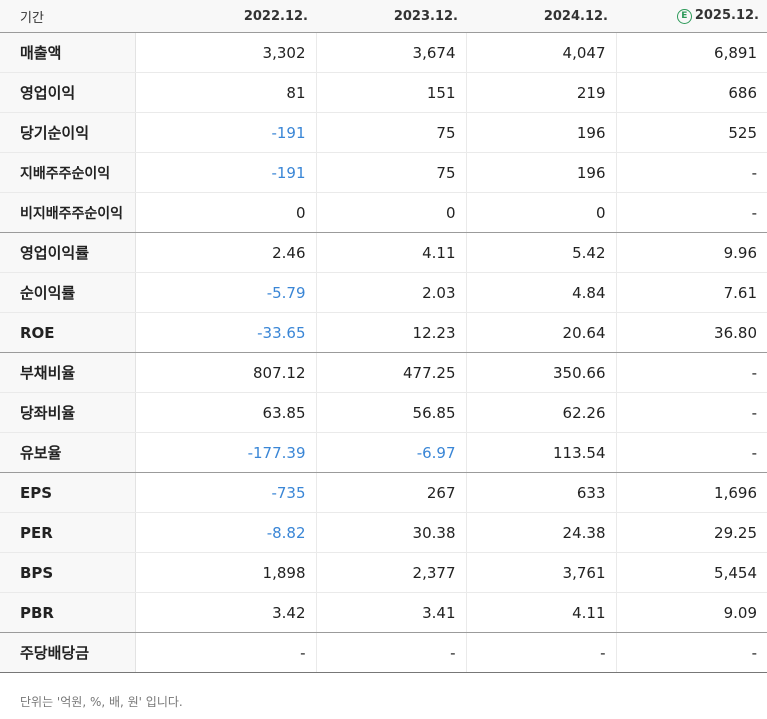 The image size is (767, 719). I want to click on table-row: 영업이익률 2.46 4.11 5.42 9.96, so click(383, 252).